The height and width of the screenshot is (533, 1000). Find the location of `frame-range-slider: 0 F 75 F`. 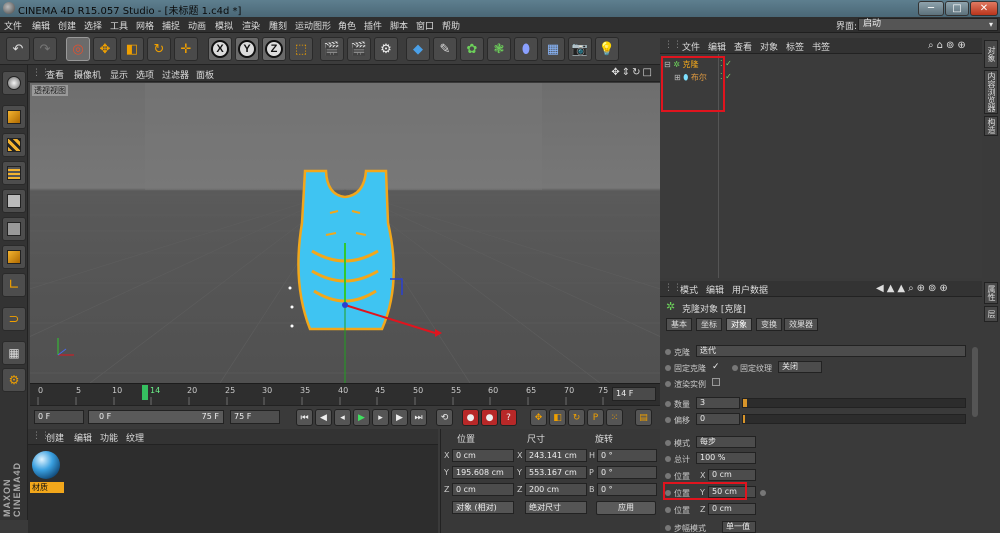

frame-range-slider: 0 F 75 F is located at coordinates (156, 417).